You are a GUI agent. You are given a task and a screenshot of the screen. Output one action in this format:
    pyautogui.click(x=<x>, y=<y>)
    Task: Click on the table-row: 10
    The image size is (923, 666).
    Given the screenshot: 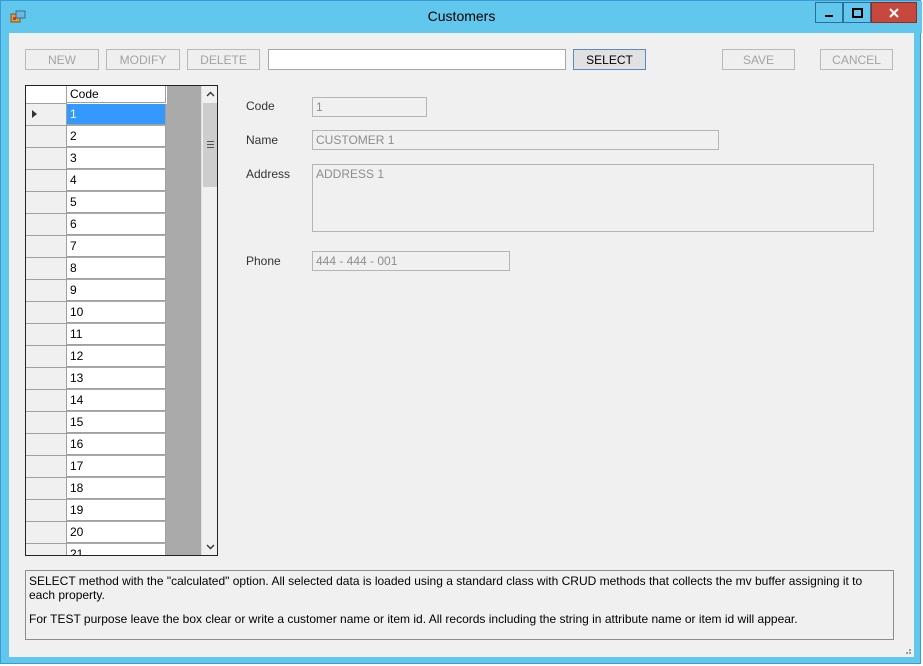 What is the action you would take?
    pyautogui.click(x=96, y=313)
    